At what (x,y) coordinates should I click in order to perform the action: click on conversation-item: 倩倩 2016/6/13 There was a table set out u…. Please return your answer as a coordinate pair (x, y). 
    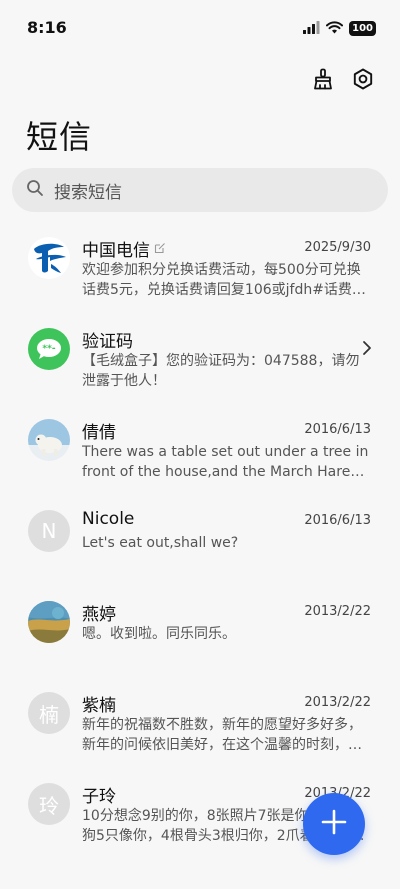
    Looking at the image, I should click on (200, 454).